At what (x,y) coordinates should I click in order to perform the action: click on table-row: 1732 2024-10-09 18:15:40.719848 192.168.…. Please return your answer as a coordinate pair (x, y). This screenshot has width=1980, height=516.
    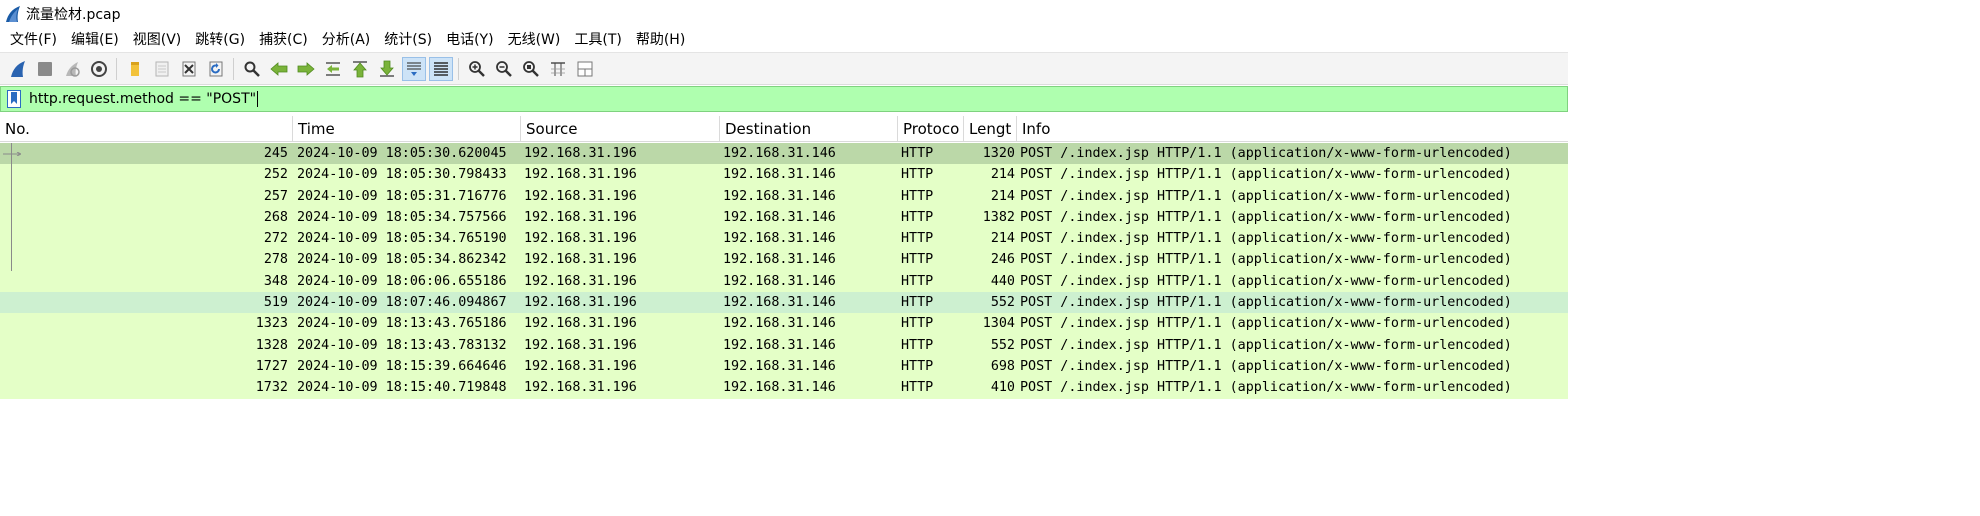
    Looking at the image, I should click on (784, 388).